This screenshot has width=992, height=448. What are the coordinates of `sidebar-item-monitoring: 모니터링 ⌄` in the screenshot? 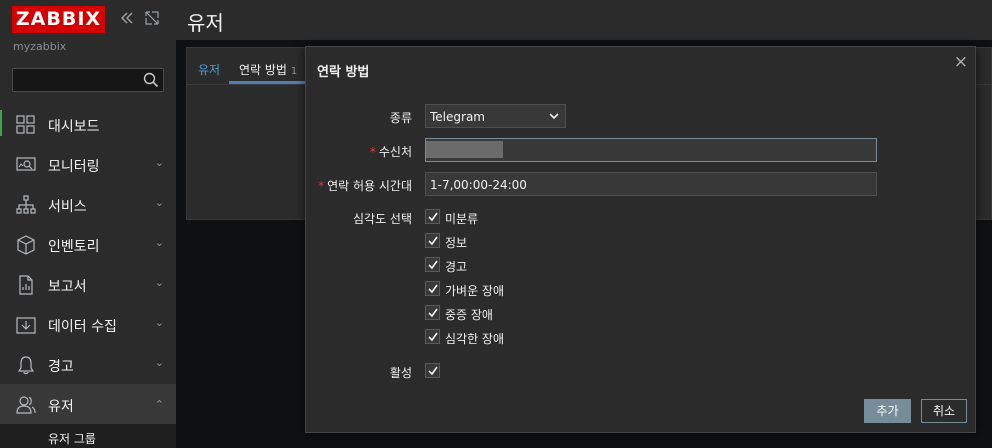 It's located at (88, 164).